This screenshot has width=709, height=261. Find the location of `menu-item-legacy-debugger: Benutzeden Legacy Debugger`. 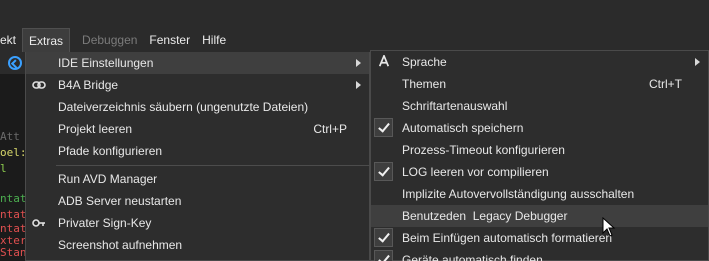

menu-item-legacy-debugger: Benutzeden Legacy Debugger is located at coordinates (539, 216).